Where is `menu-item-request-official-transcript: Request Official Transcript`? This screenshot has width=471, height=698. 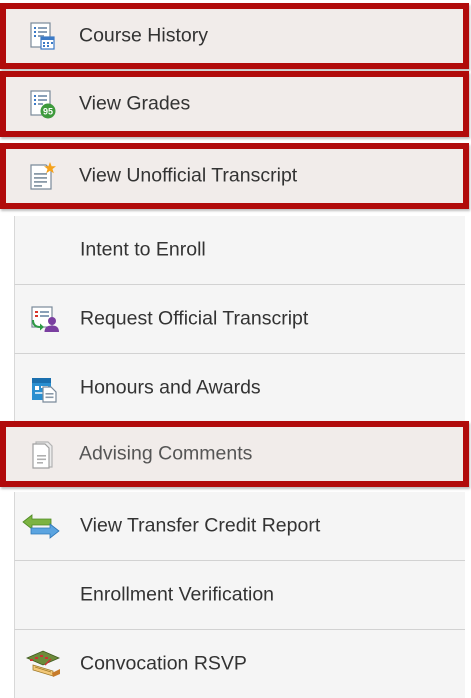
menu-item-request-official-transcript: Request Official Transcript is located at coordinates (239, 319).